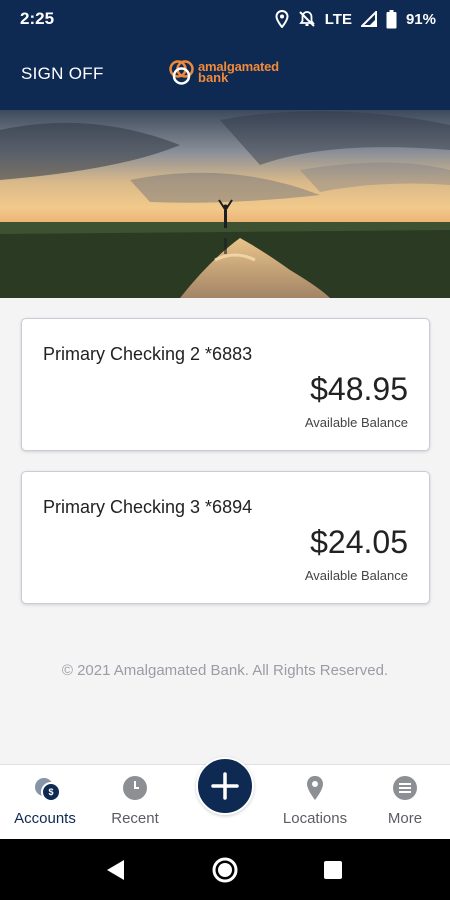  I want to click on status-bar: 2:25 LTE 91%, so click(225, 19).